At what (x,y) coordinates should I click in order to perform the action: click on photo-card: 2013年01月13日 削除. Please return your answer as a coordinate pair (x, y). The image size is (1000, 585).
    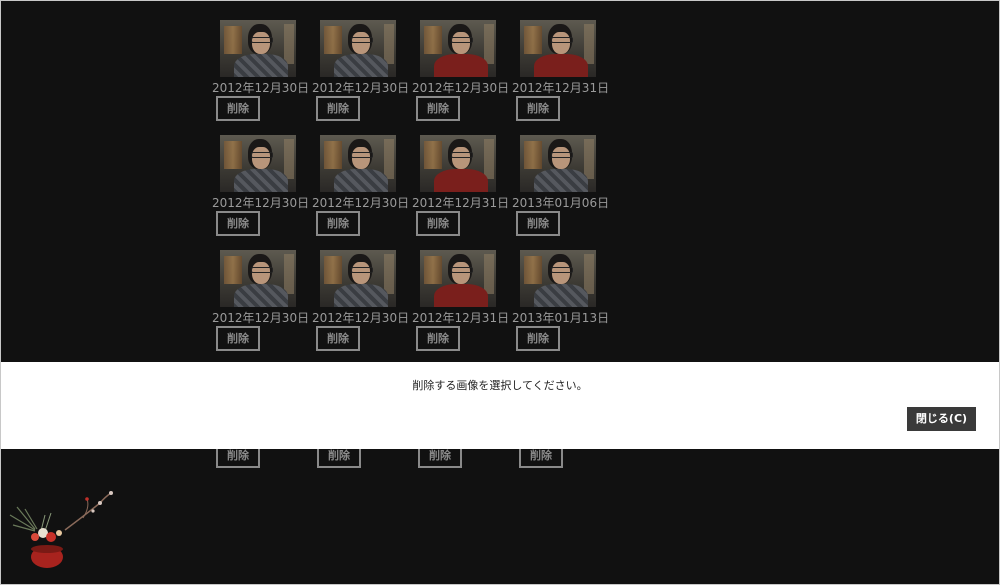
    Looking at the image, I should click on (562, 307).